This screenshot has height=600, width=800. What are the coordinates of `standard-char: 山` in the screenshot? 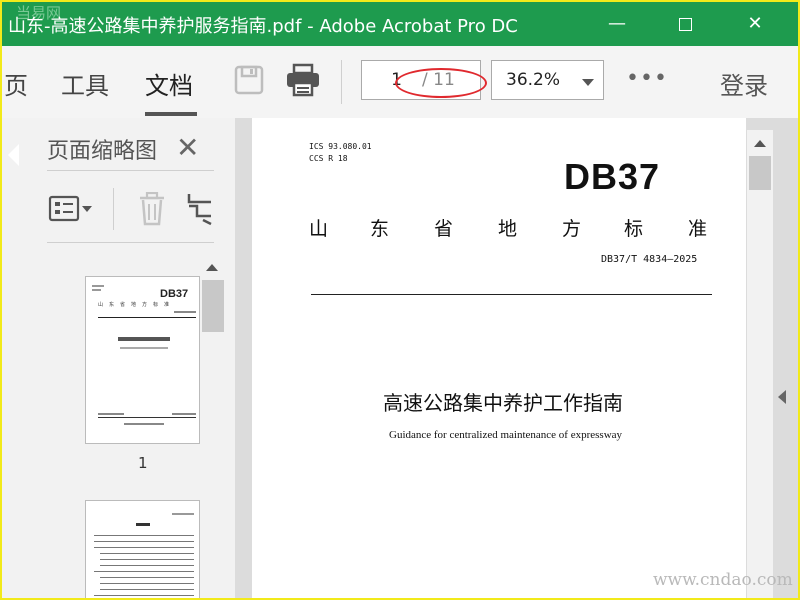 It's located at (319, 229).